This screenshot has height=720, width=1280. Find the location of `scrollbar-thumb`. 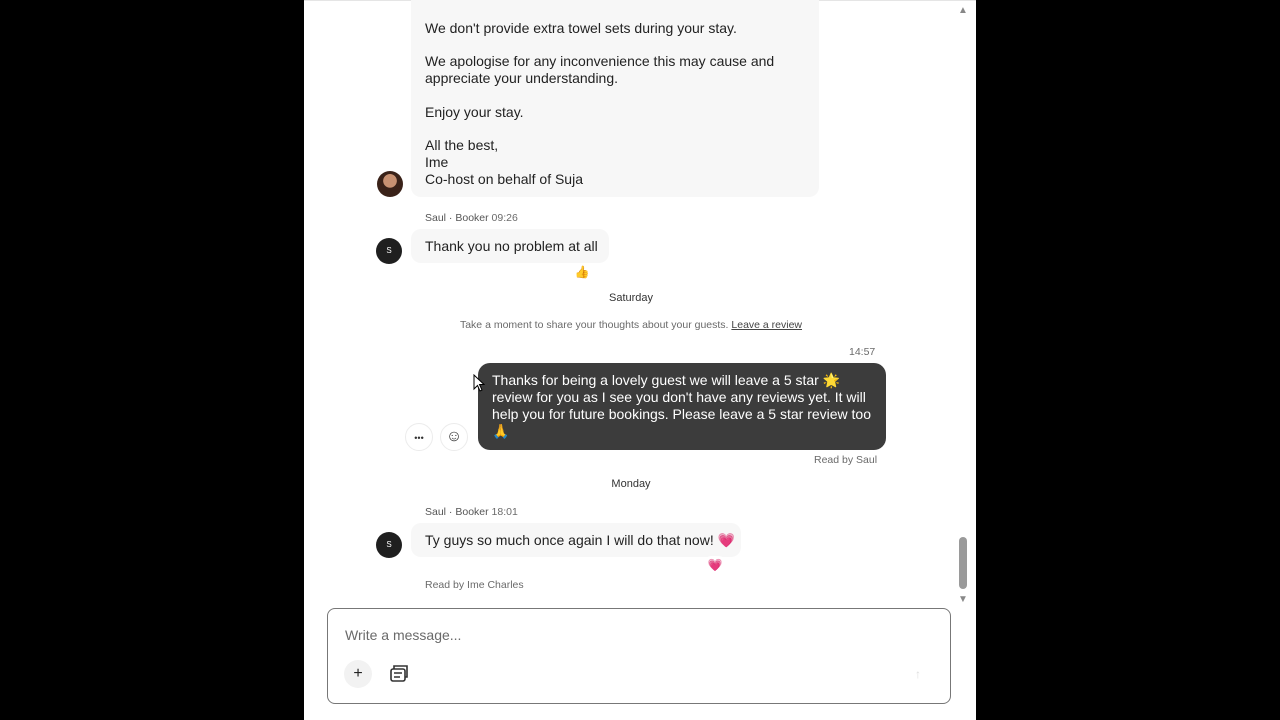

scrollbar-thumb is located at coordinates (963, 563).